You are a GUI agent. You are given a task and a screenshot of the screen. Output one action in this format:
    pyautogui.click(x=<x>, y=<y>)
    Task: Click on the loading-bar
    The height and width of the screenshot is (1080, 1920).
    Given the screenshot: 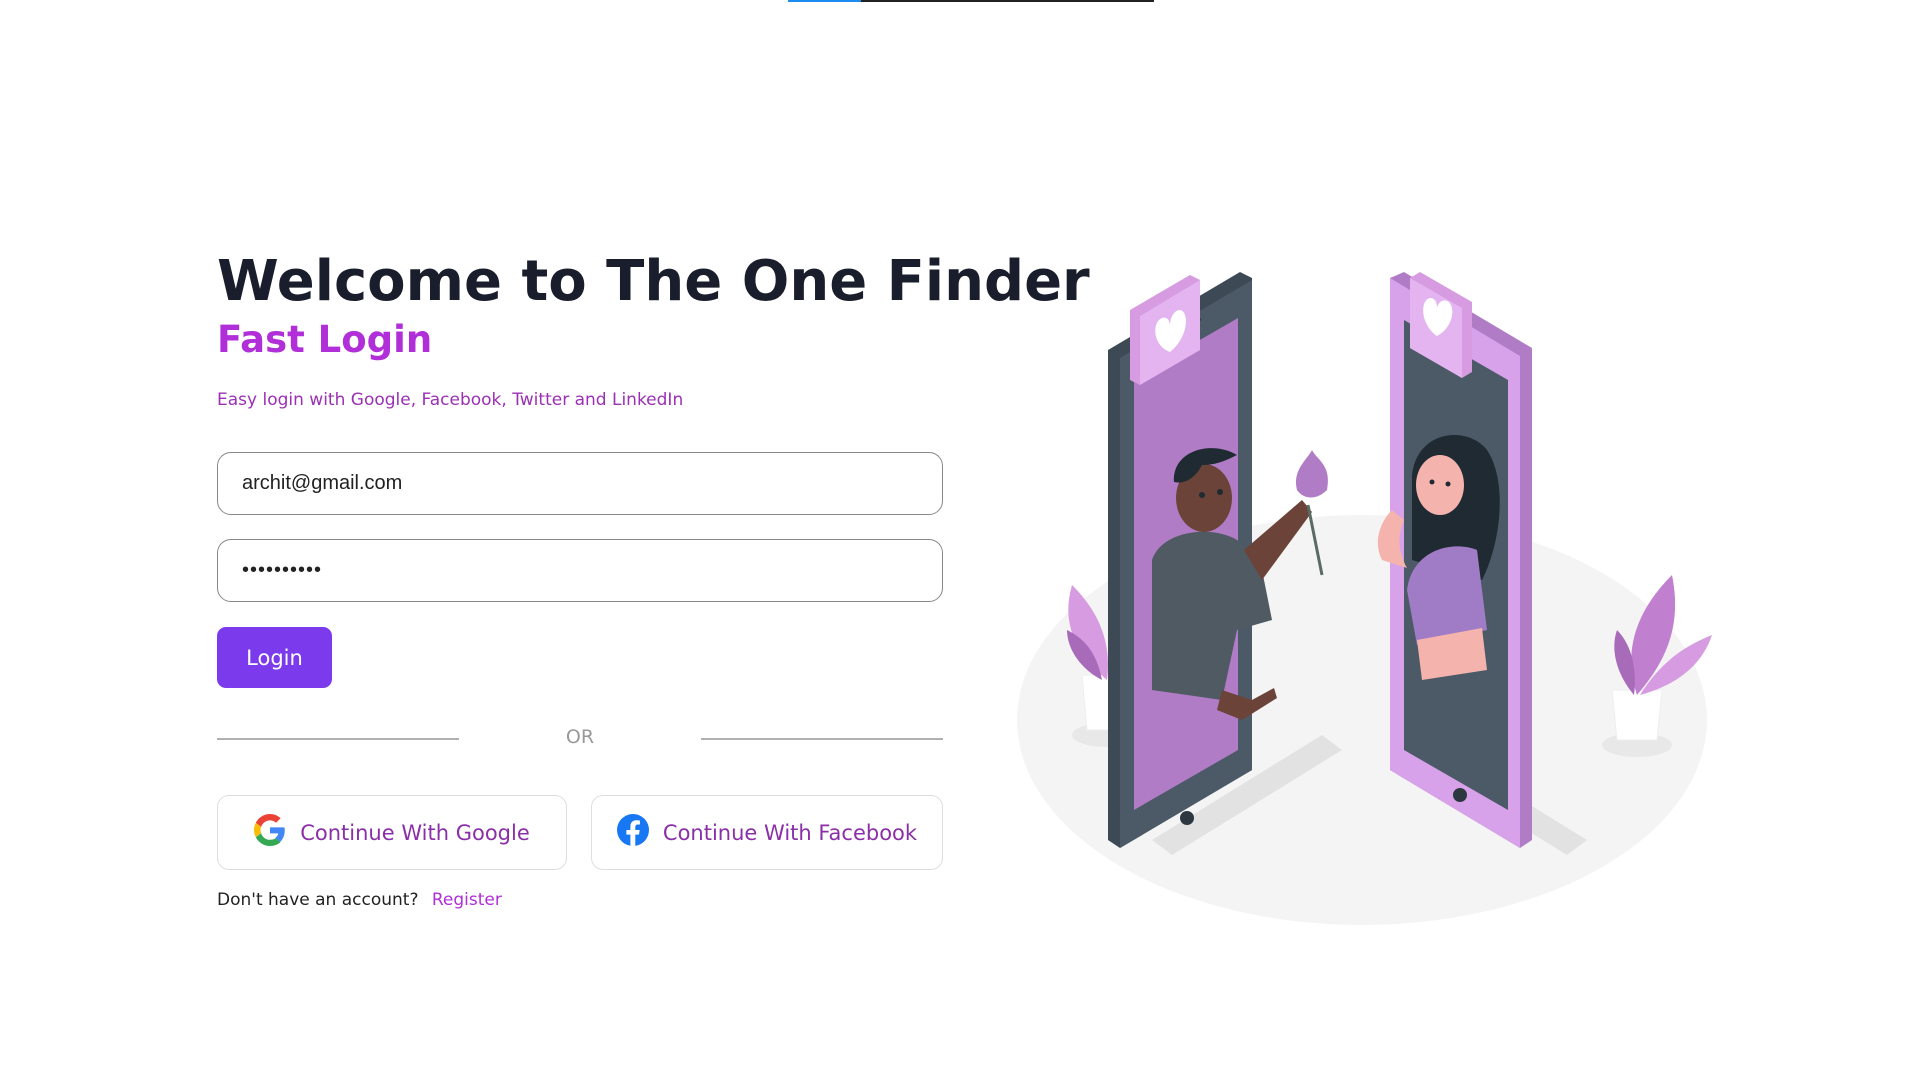 What is the action you would take?
    pyautogui.click(x=971, y=1)
    